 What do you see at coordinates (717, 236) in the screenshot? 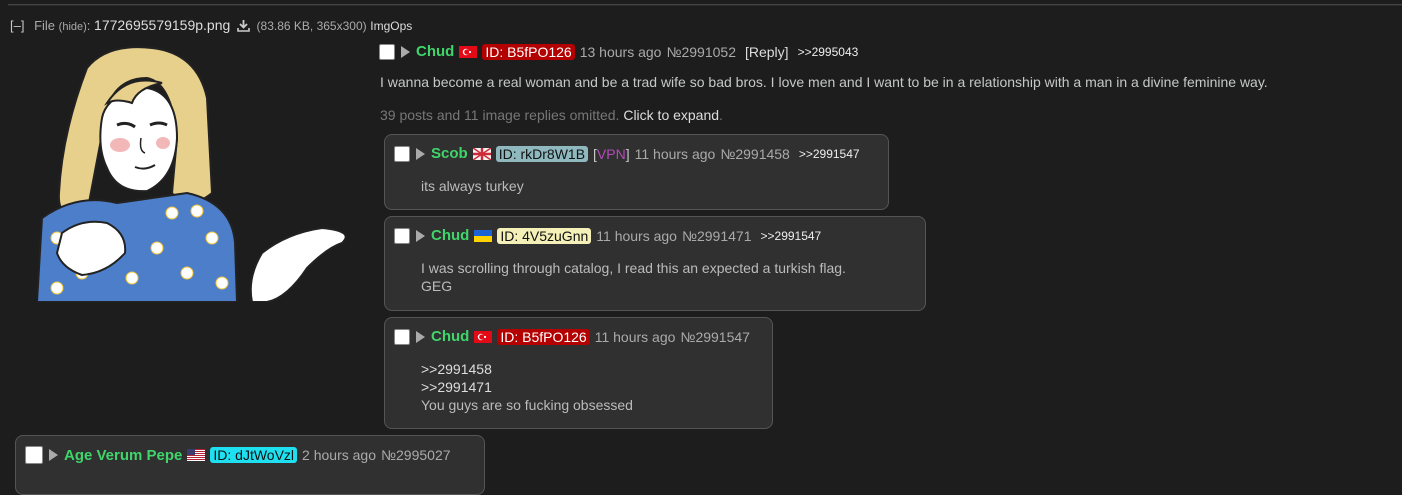
I see `post-number-link: №2991471` at bounding box center [717, 236].